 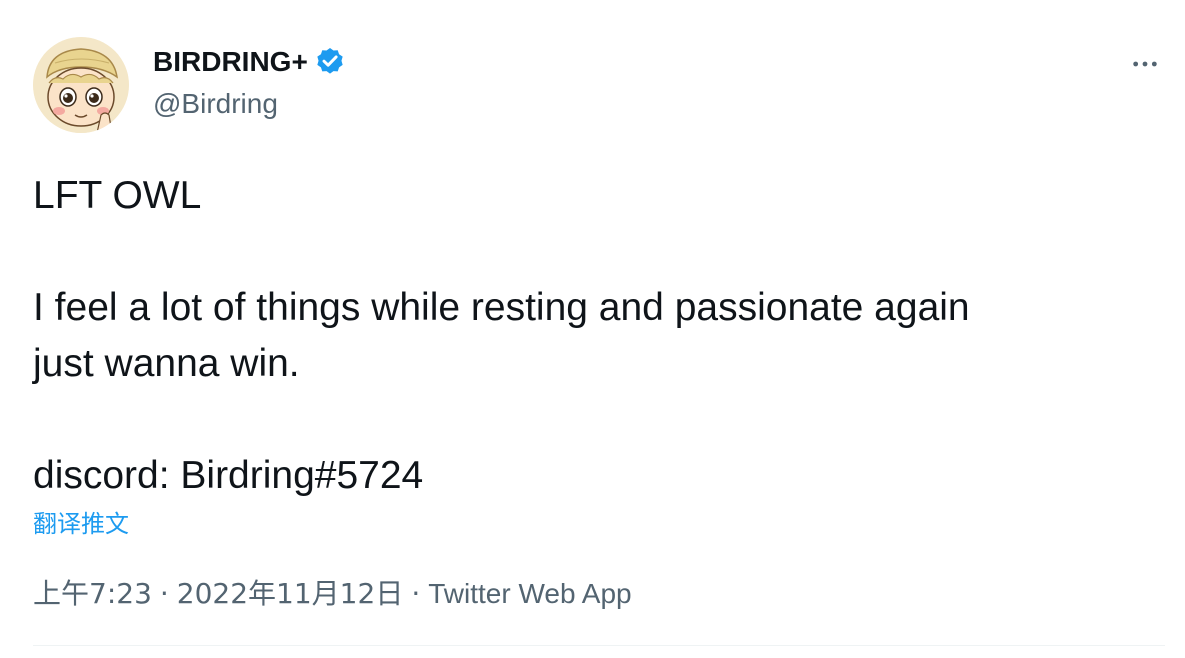 I want to click on tweet-date: 2022年11月12日, so click(x=290, y=593).